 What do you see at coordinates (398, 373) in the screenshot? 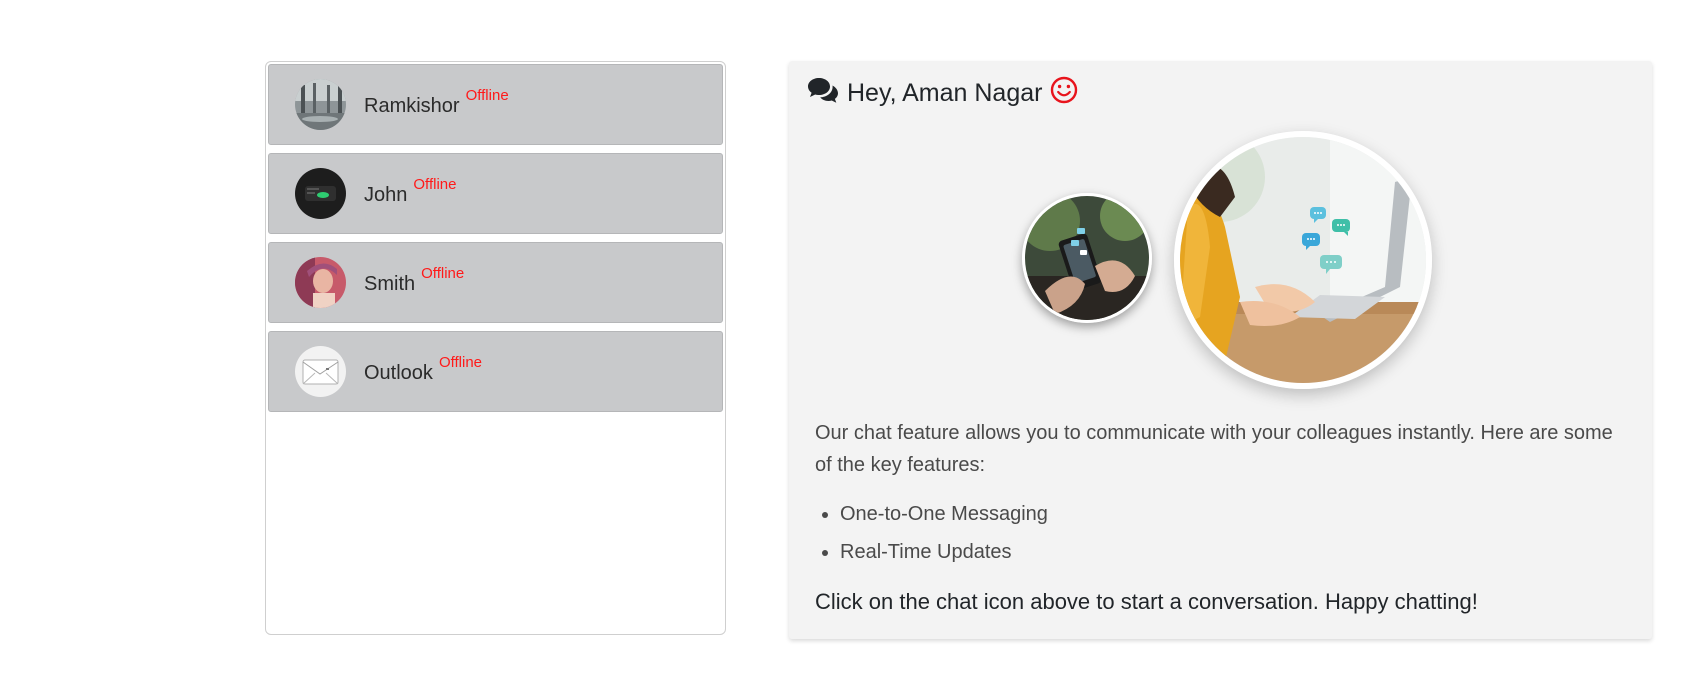
I see `contact-name: Outlook` at bounding box center [398, 373].